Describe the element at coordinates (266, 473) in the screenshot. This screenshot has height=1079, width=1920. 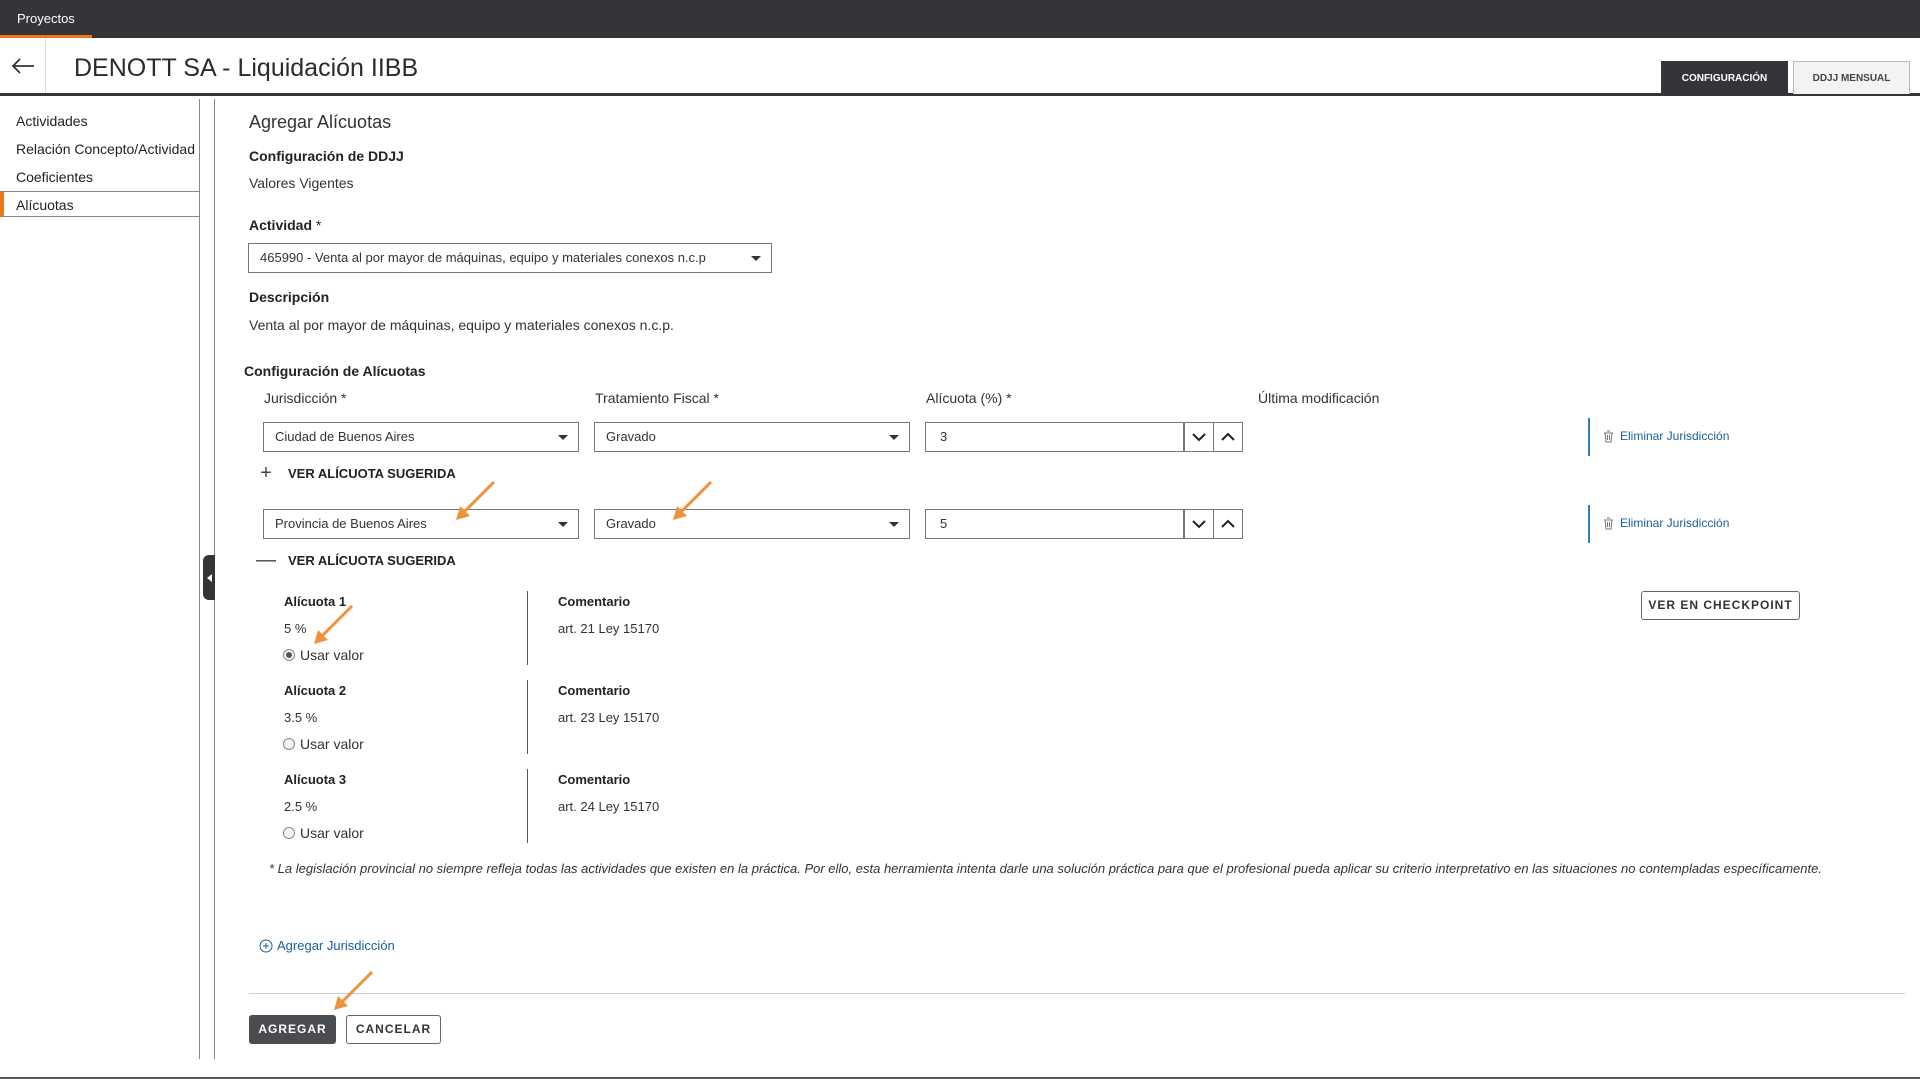
I see `plus-icon: +` at that location.